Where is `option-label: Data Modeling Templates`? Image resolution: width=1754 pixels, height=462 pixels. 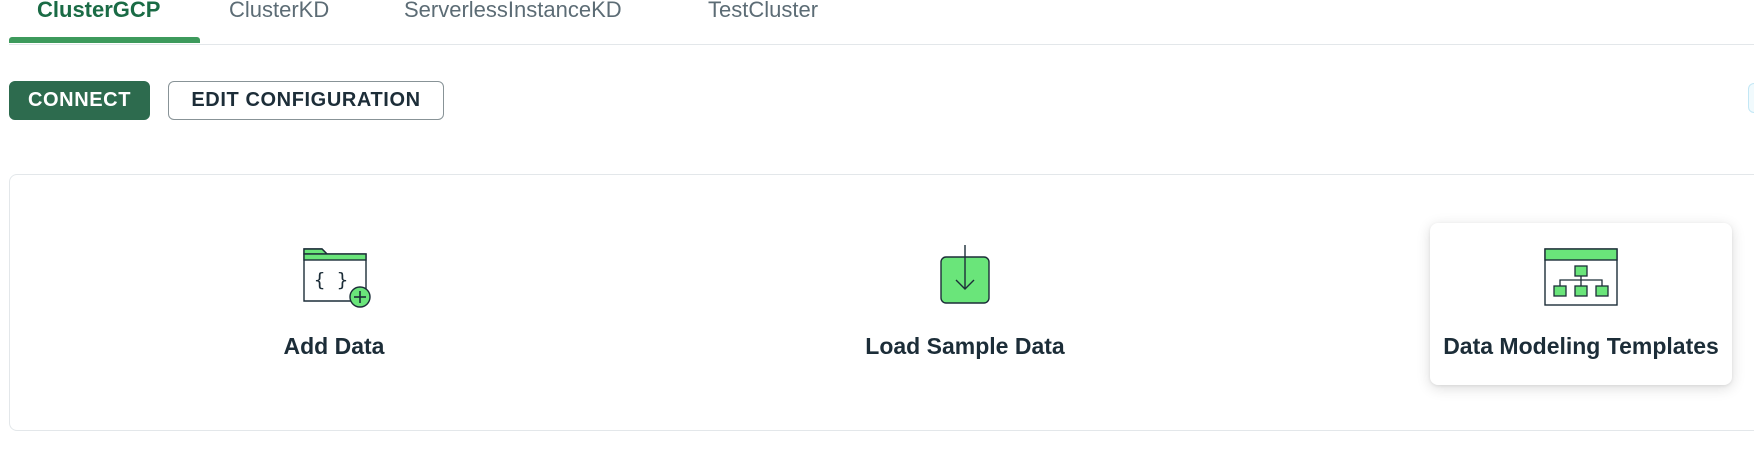
option-label: Data Modeling Templates is located at coordinates (1581, 346).